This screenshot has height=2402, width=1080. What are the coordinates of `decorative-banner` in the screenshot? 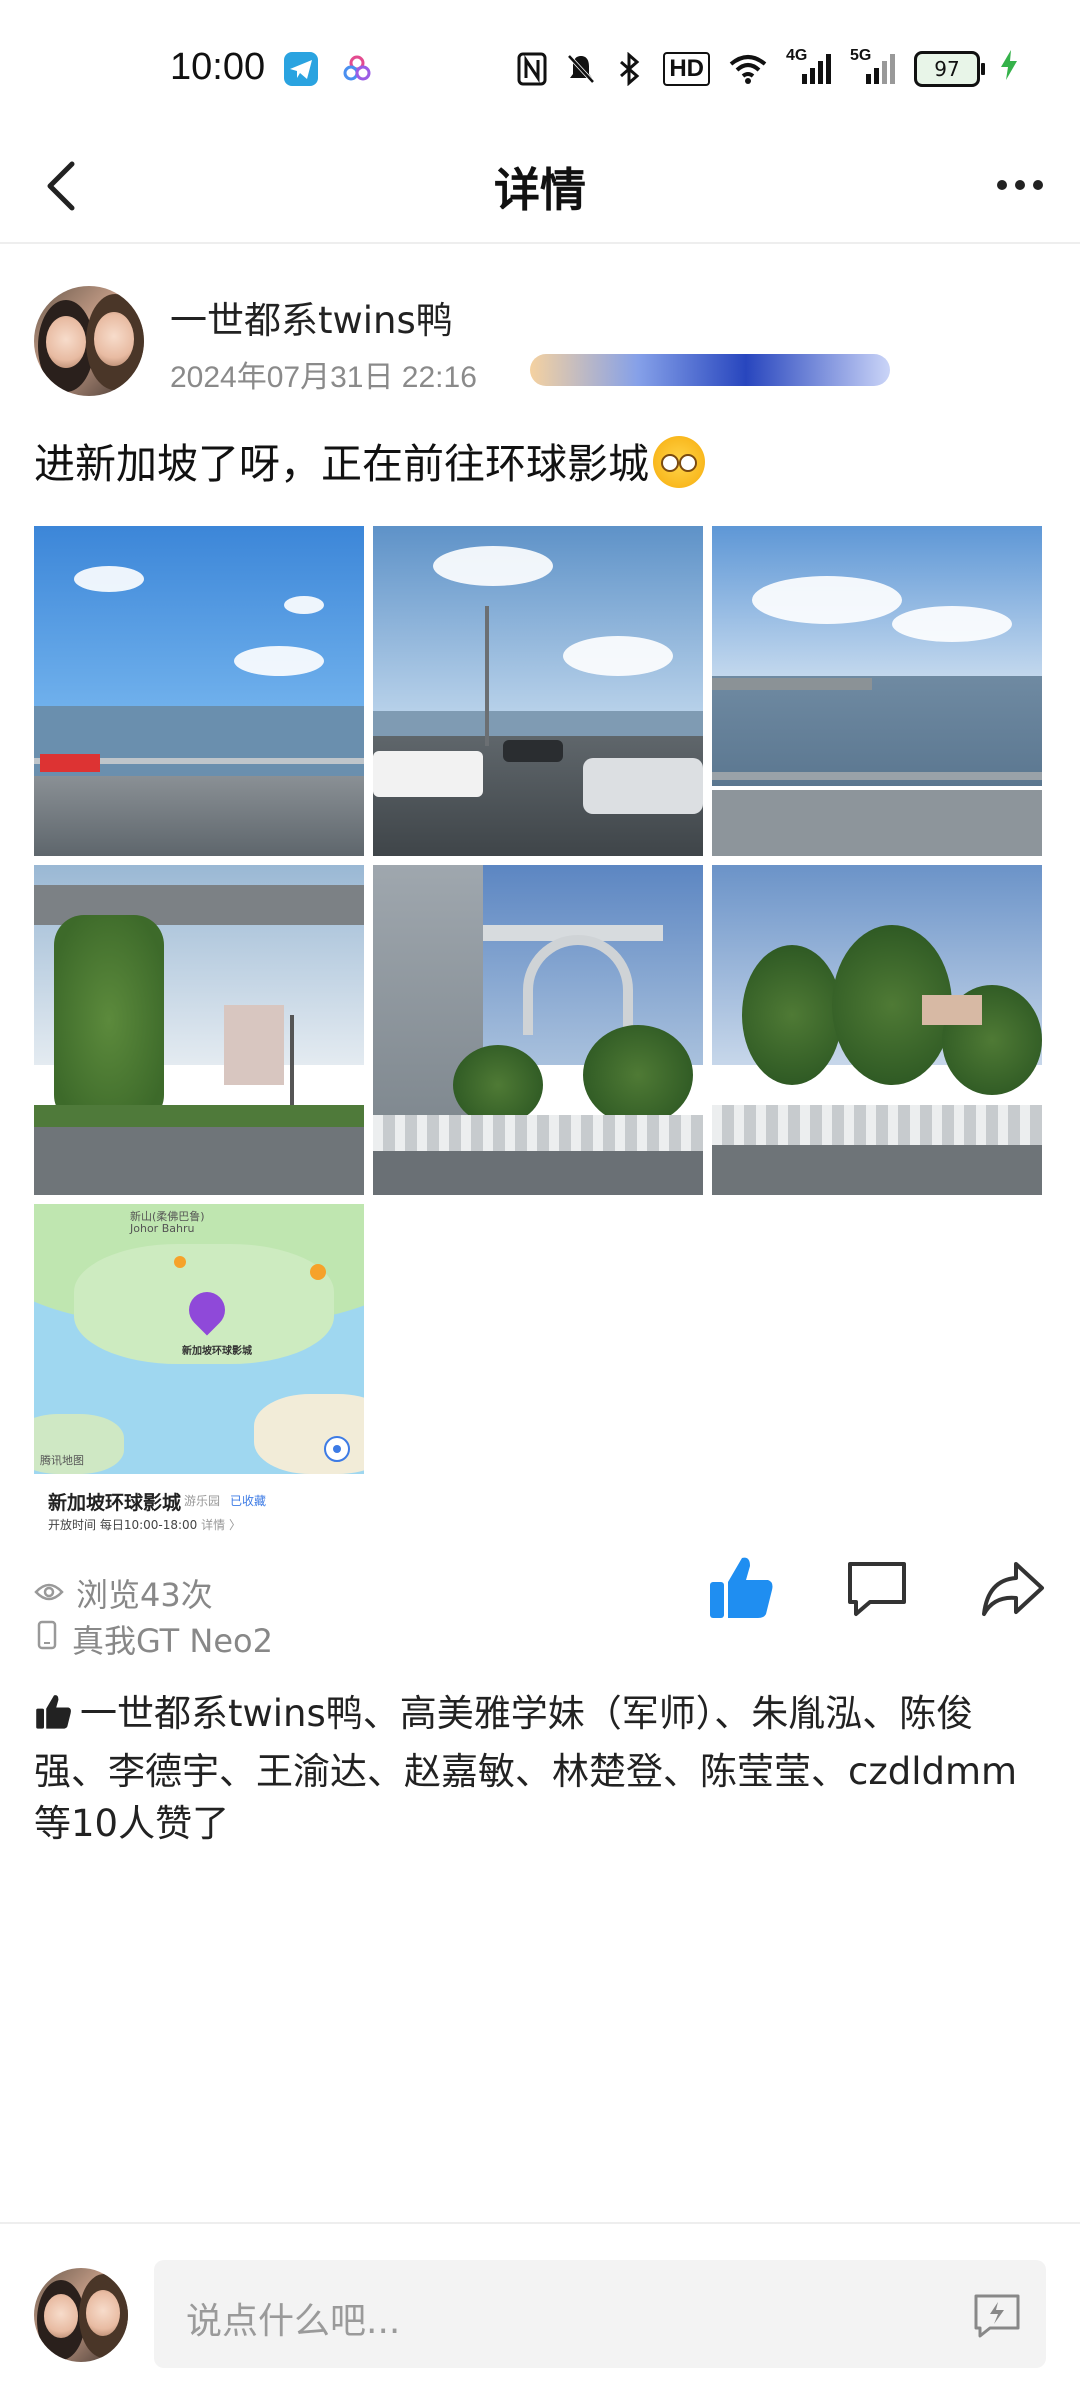 It's located at (710, 370).